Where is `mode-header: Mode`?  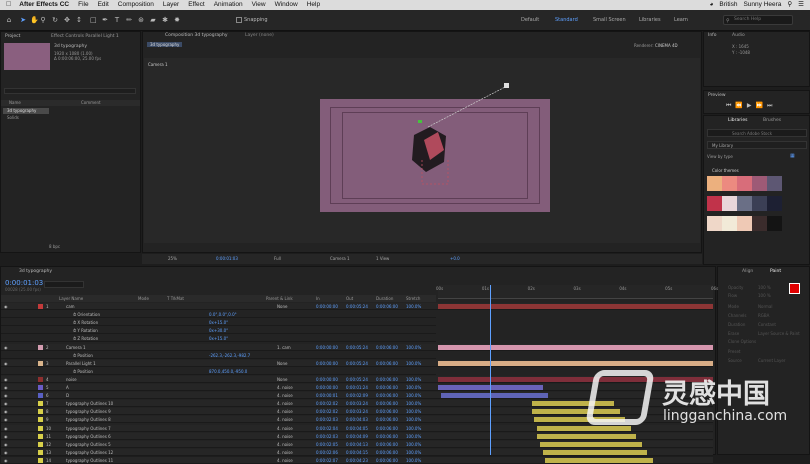
mode-header: Mode is located at coordinates (143, 298).